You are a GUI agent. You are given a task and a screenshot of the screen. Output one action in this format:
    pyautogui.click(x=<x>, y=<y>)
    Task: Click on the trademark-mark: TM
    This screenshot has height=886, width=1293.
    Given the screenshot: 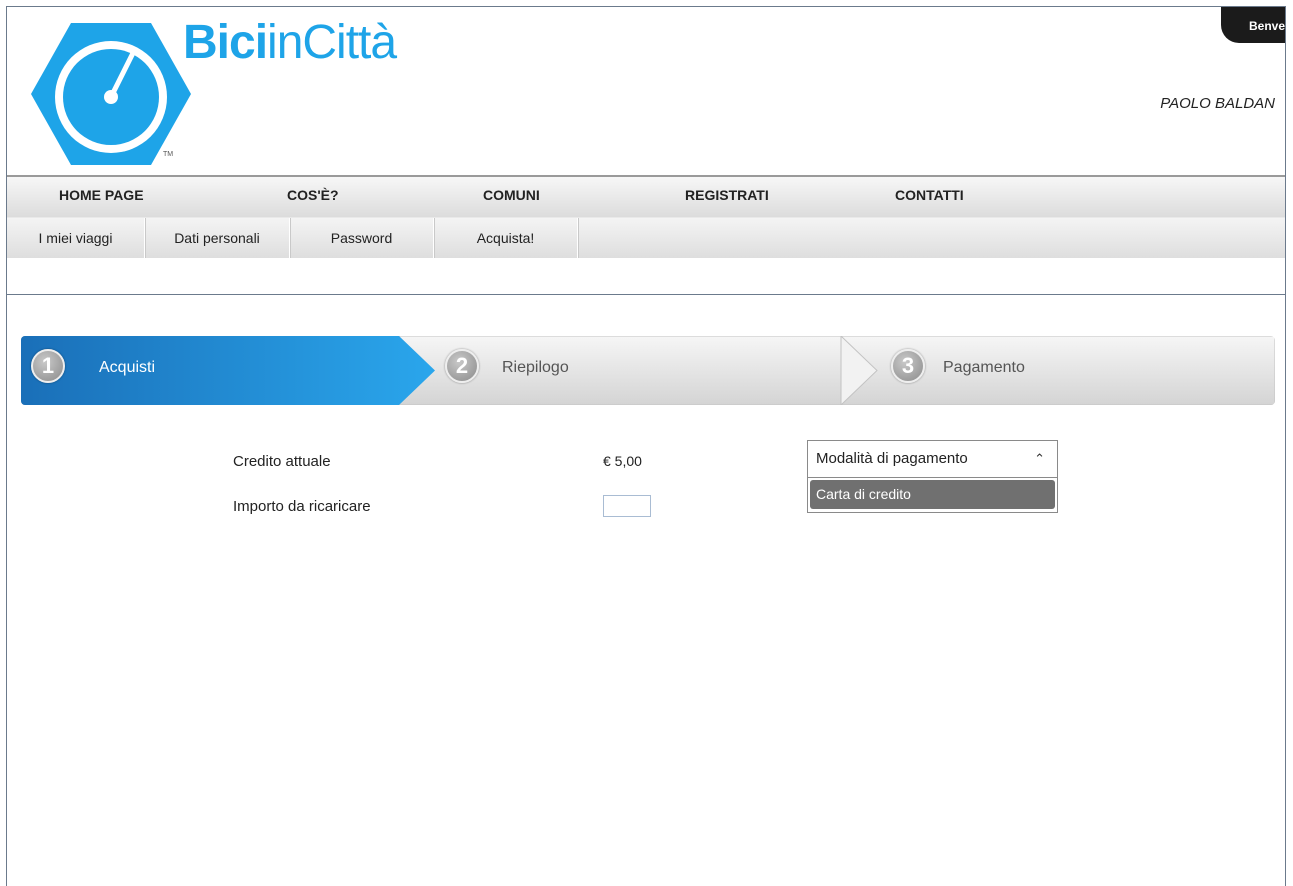 What is the action you would take?
    pyautogui.click(x=168, y=154)
    